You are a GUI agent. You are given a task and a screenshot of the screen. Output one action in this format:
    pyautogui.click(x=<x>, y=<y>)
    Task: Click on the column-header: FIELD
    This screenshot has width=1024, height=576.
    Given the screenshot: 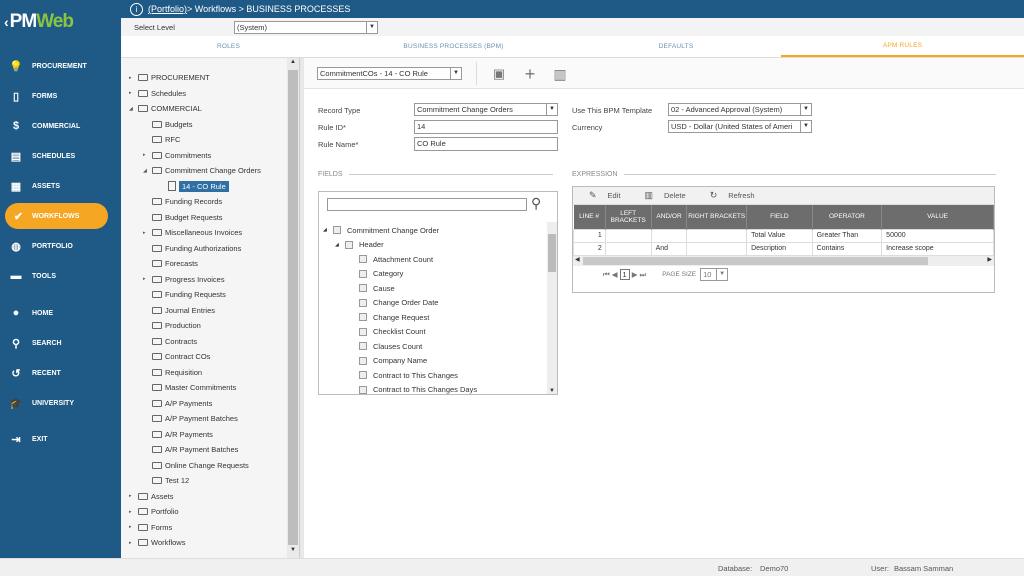 What is the action you would take?
    pyautogui.click(x=779, y=217)
    